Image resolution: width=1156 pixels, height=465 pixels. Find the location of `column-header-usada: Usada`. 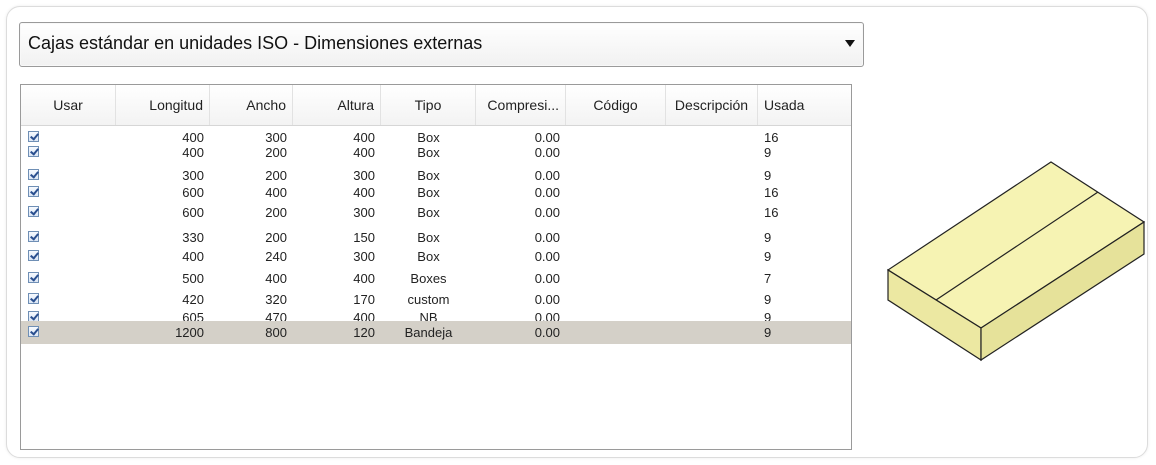

column-header-usada: Usada is located at coordinates (804, 105).